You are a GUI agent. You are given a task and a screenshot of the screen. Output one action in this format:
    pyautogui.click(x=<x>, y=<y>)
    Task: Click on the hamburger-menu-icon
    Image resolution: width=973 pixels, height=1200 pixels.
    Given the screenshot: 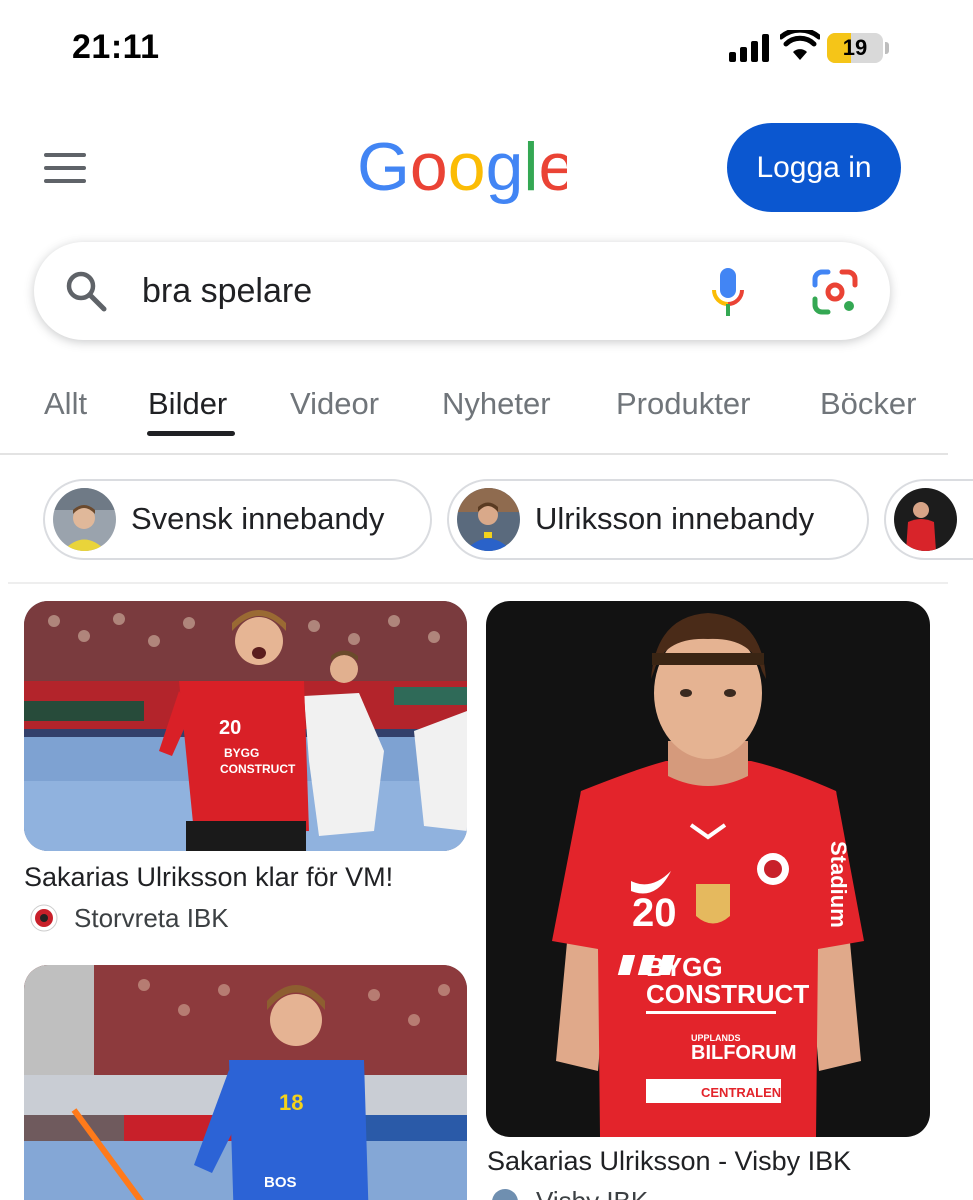 What is the action you would take?
    pyautogui.click(x=65, y=168)
    